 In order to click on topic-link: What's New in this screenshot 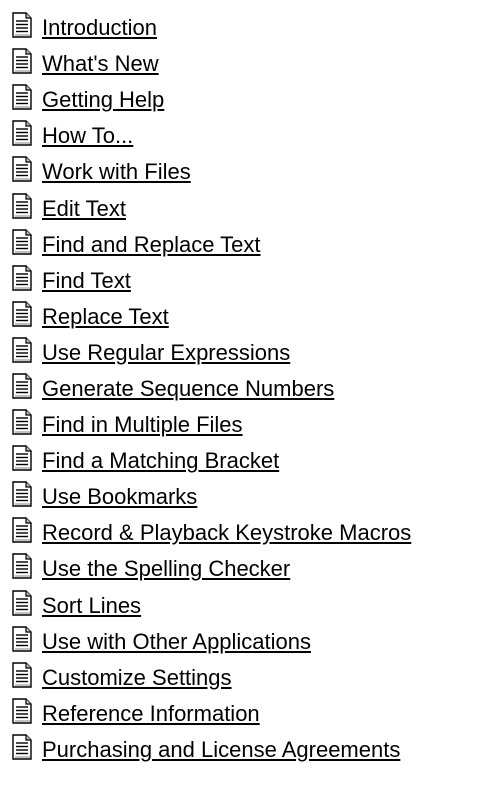, I will do `click(100, 64)`.